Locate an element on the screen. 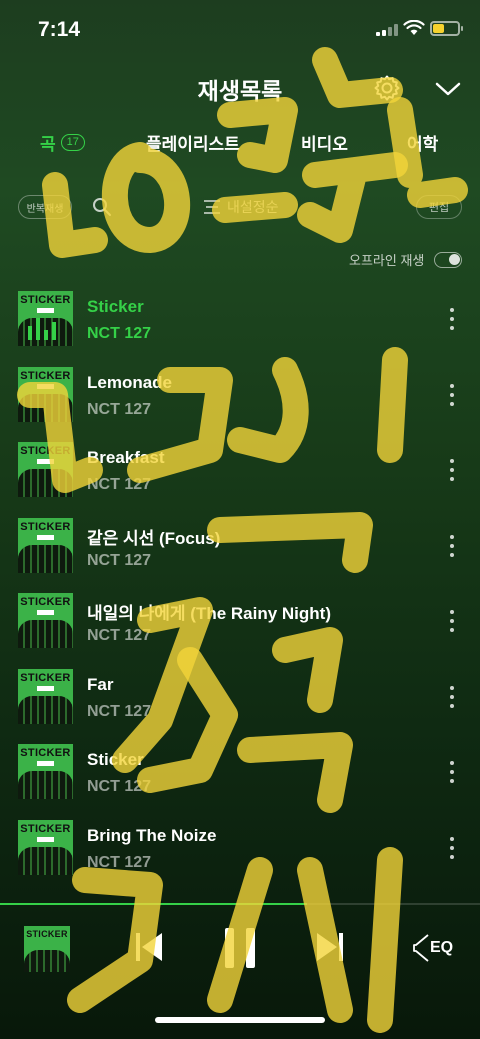 This screenshot has height=1039, width=480. pause-icon is located at coordinates (240, 948).